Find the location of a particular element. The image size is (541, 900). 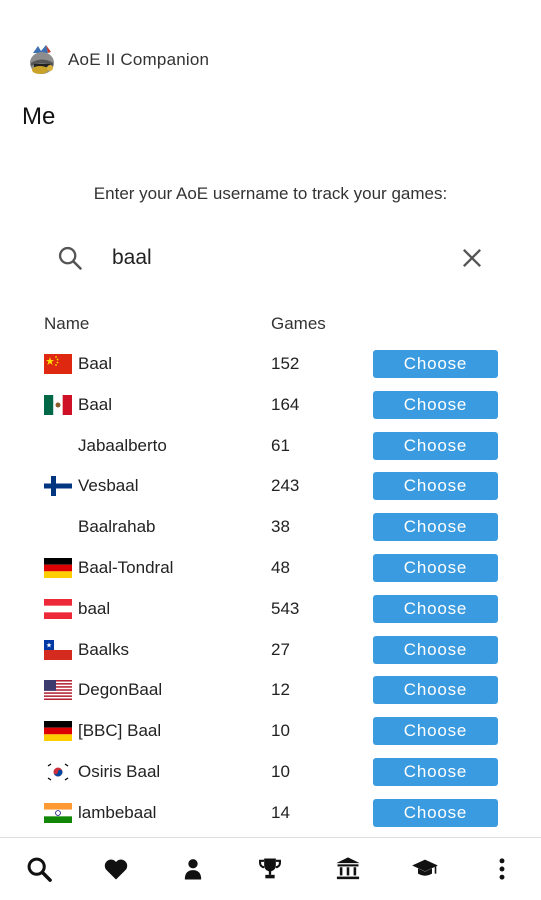

user-icon is located at coordinates (193, 869).